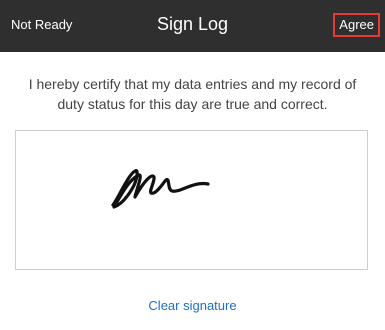  Describe the element at coordinates (356, 25) in the screenshot. I see `agree-button: Agree` at that location.